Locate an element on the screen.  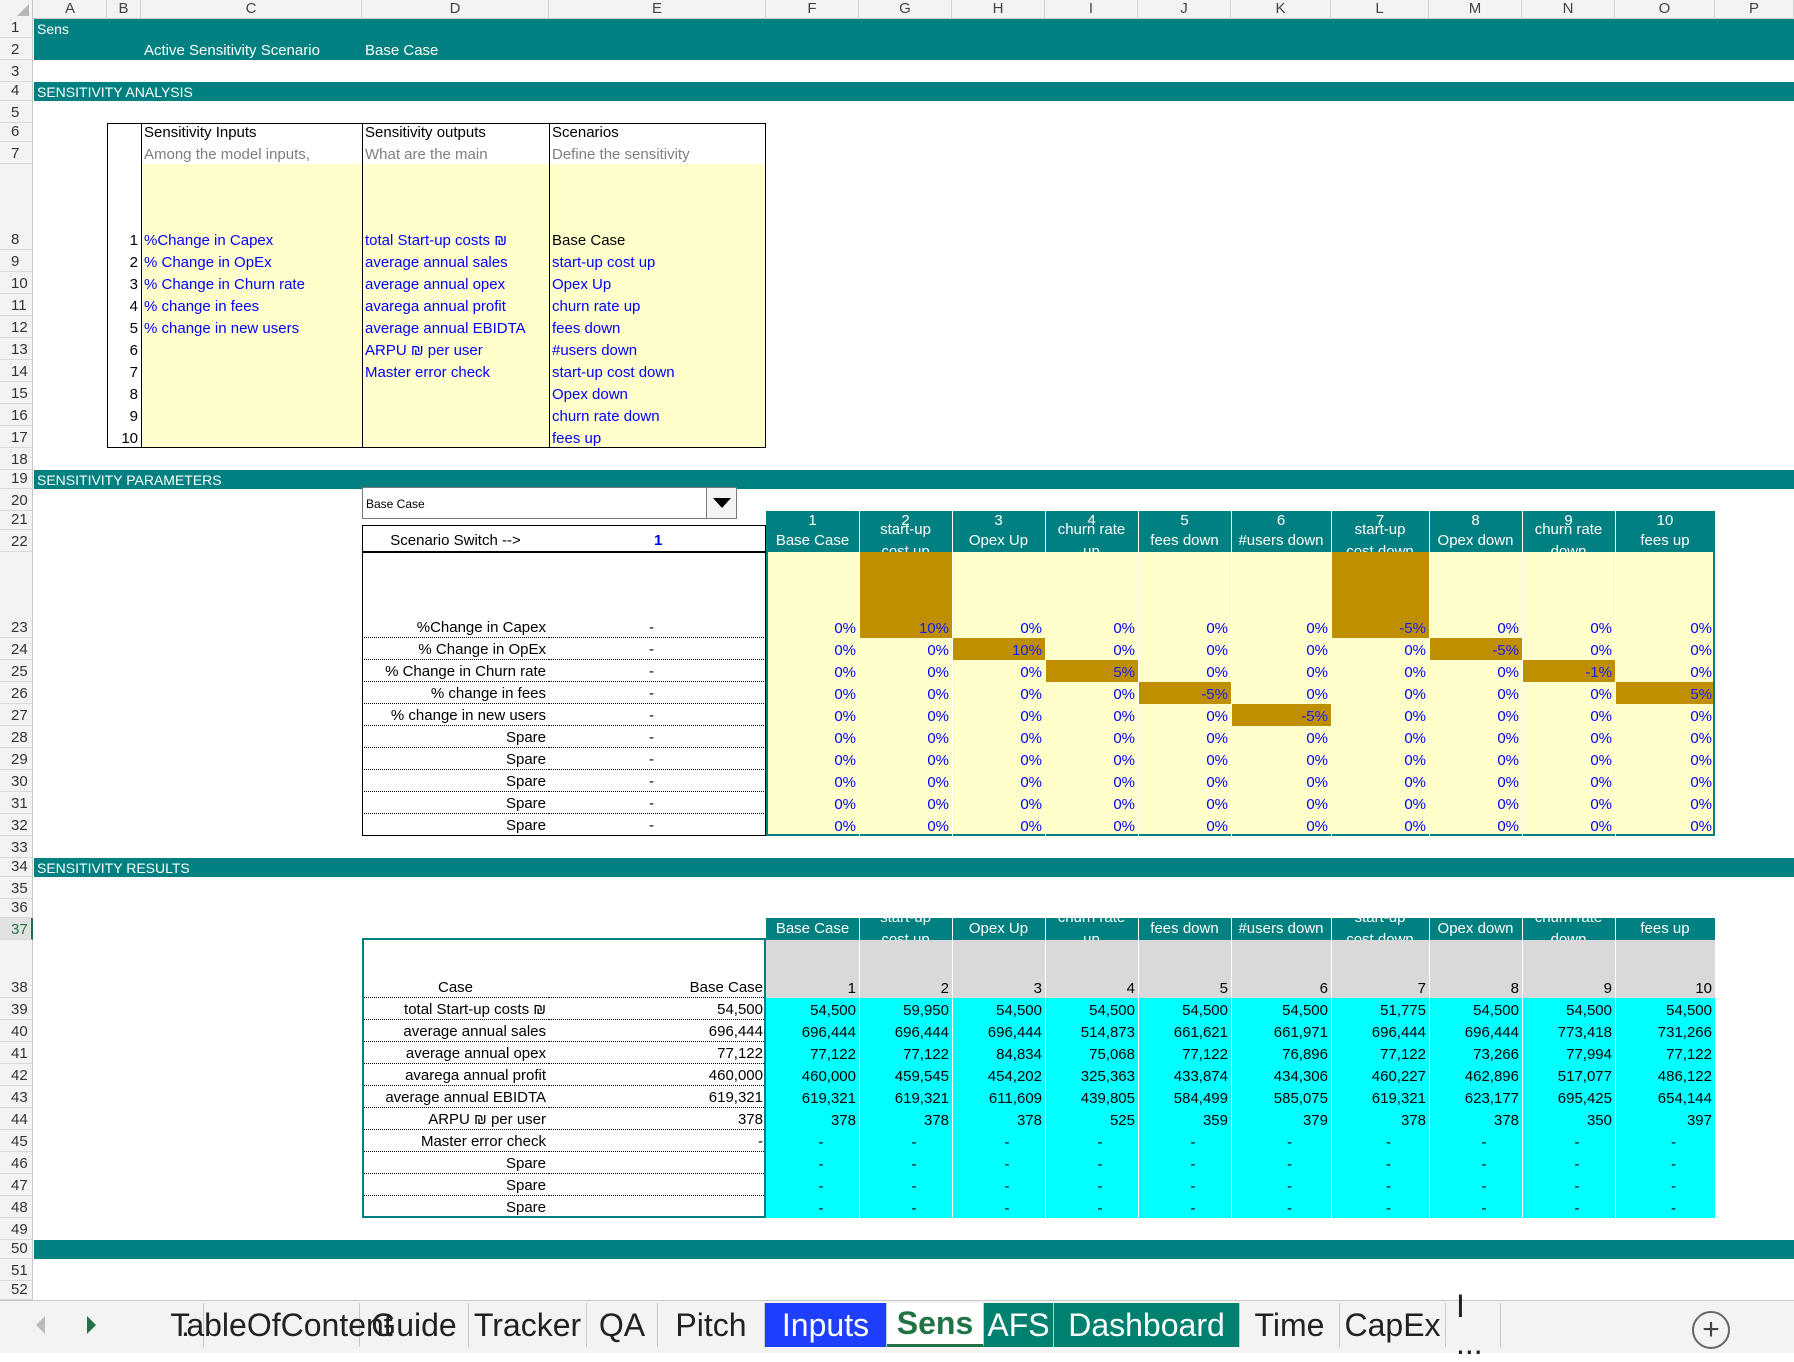
row-header-24: 24 is located at coordinates (16, 649).